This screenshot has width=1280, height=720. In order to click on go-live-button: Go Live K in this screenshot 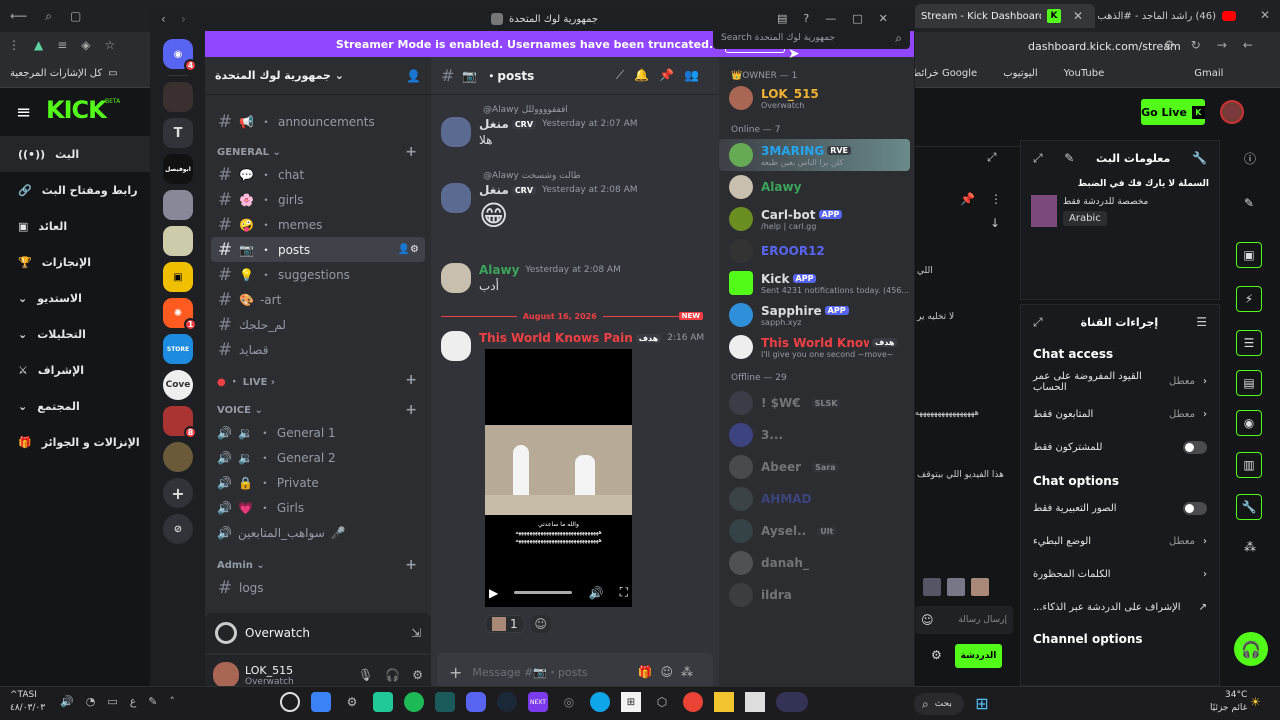, I will do `click(1173, 112)`.